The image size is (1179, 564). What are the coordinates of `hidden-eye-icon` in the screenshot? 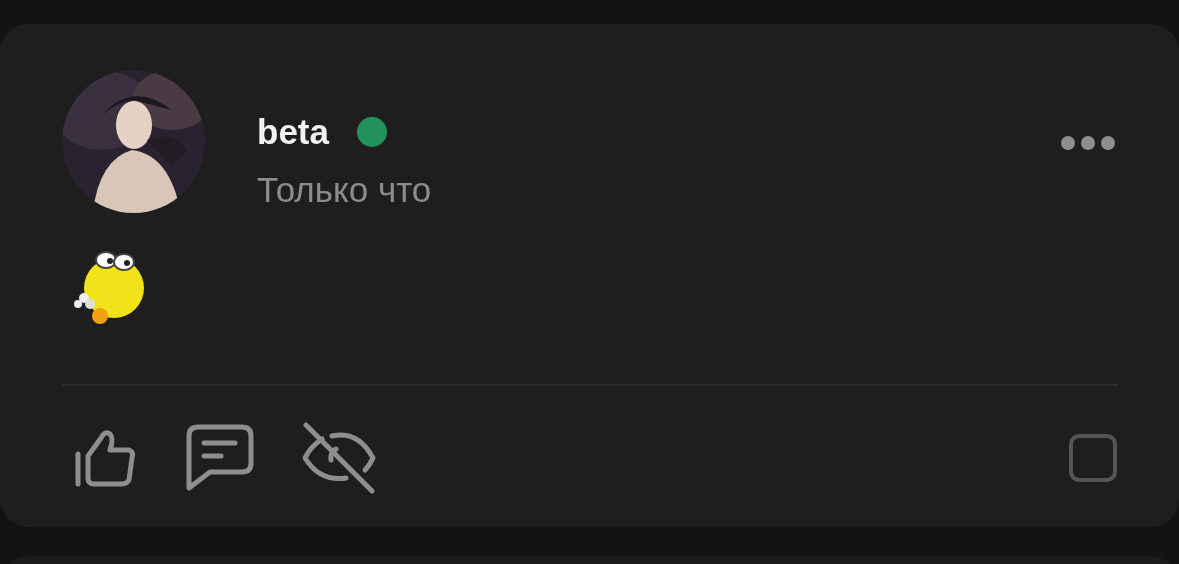 It's located at (339, 458).